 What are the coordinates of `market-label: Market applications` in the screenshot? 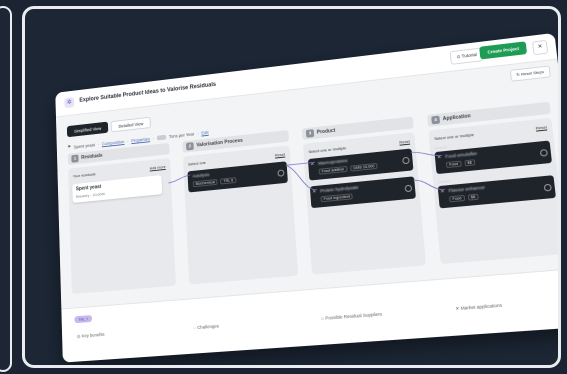 It's located at (481, 306).